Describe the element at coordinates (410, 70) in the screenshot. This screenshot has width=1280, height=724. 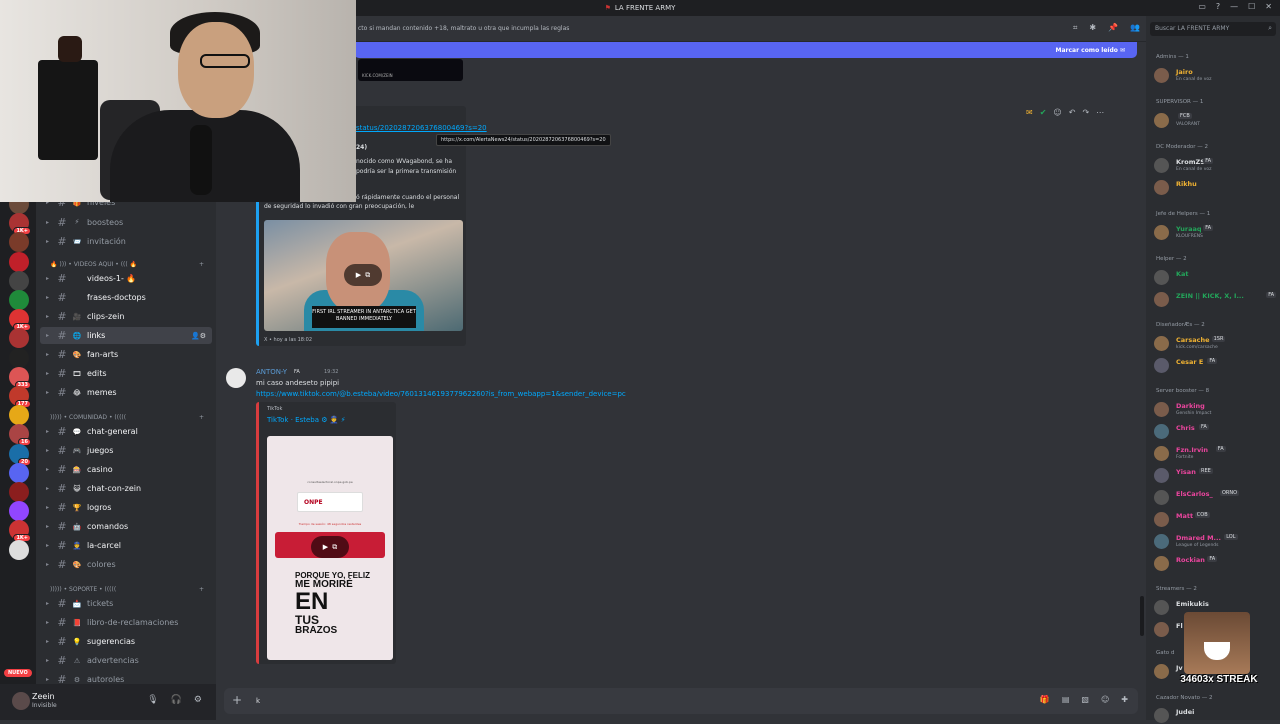
I see `video-thumbnail: KICK.COM/ZEIN` at that location.